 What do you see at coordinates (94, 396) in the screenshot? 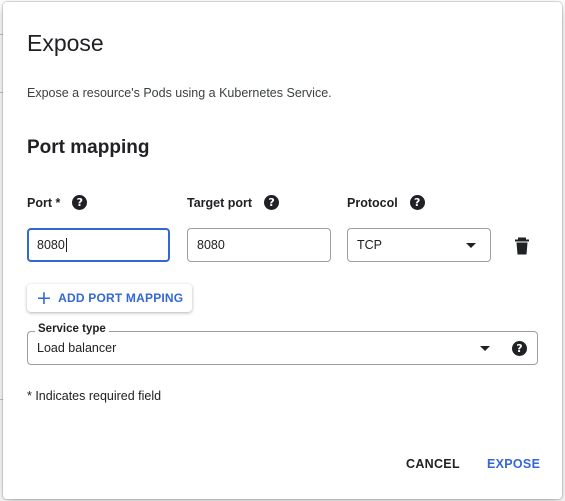
I see `required-field-note: * Indicates required field` at bounding box center [94, 396].